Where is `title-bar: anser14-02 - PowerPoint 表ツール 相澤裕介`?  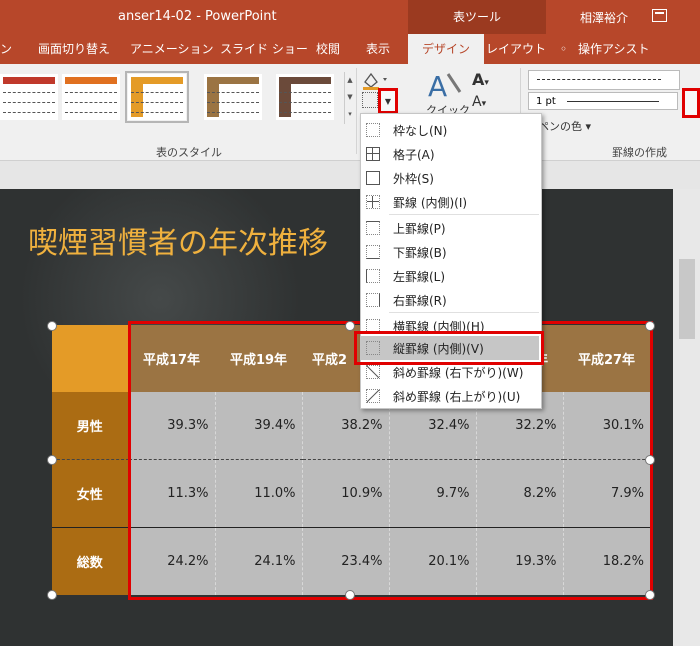
title-bar: anser14-02 - PowerPoint 表ツール 相澤裕介 is located at coordinates (350, 17).